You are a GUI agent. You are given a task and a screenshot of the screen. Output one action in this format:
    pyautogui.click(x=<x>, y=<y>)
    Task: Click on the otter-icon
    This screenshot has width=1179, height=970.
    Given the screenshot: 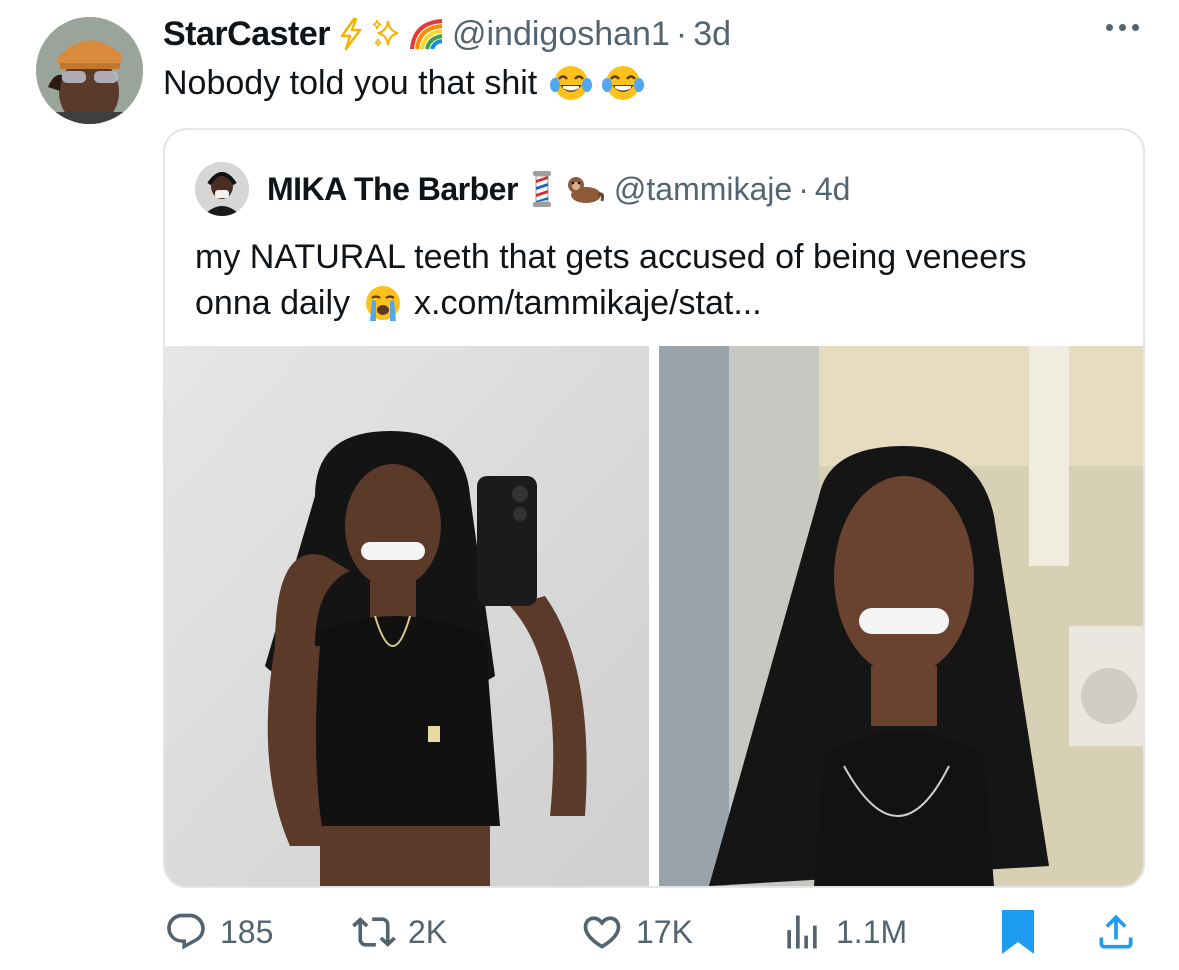 What is the action you would take?
    pyautogui.click(x=585, y=190)
    